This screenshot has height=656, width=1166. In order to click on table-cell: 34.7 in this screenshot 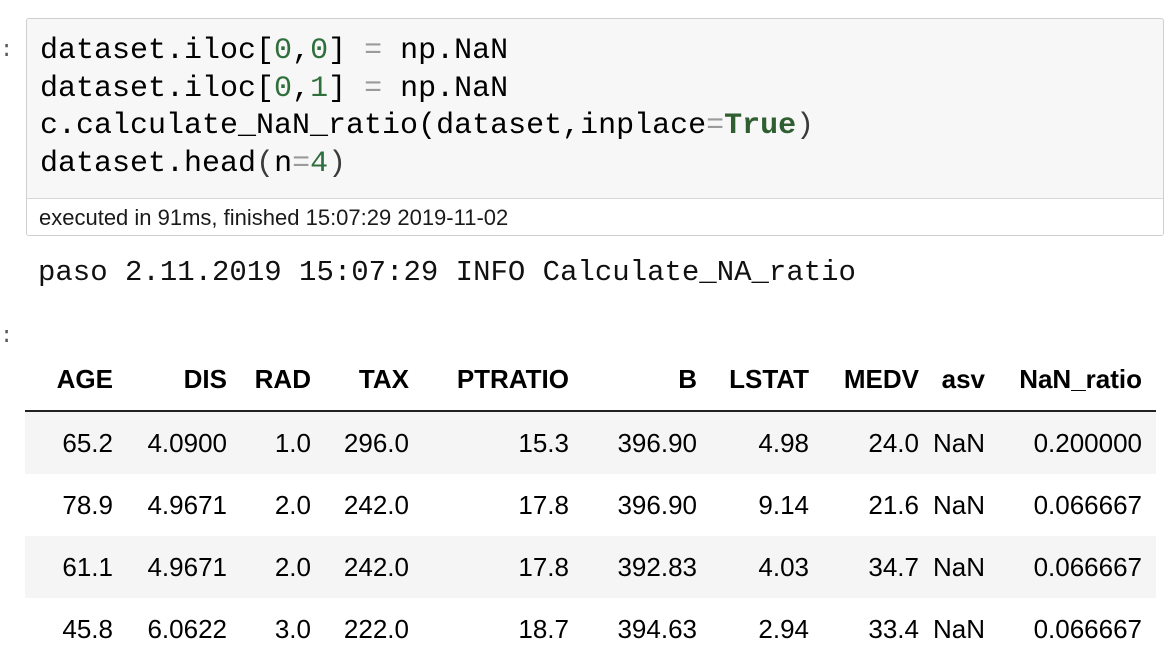, I will do `click(893, 566)`.